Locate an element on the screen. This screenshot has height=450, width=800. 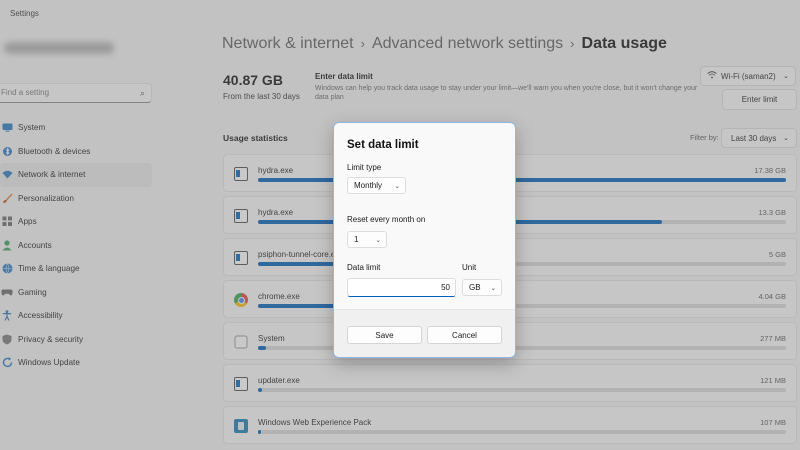
limit-type-label: Limit type is located at coordinates (364, 167).